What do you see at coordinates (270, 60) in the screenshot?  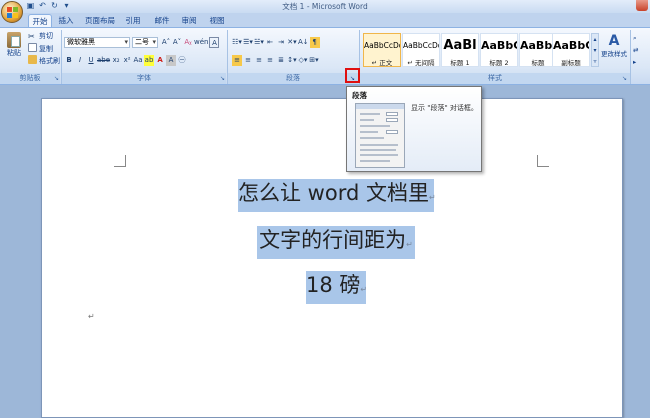 I see `justify-icon: ≡` at bounding box center [270, 60].